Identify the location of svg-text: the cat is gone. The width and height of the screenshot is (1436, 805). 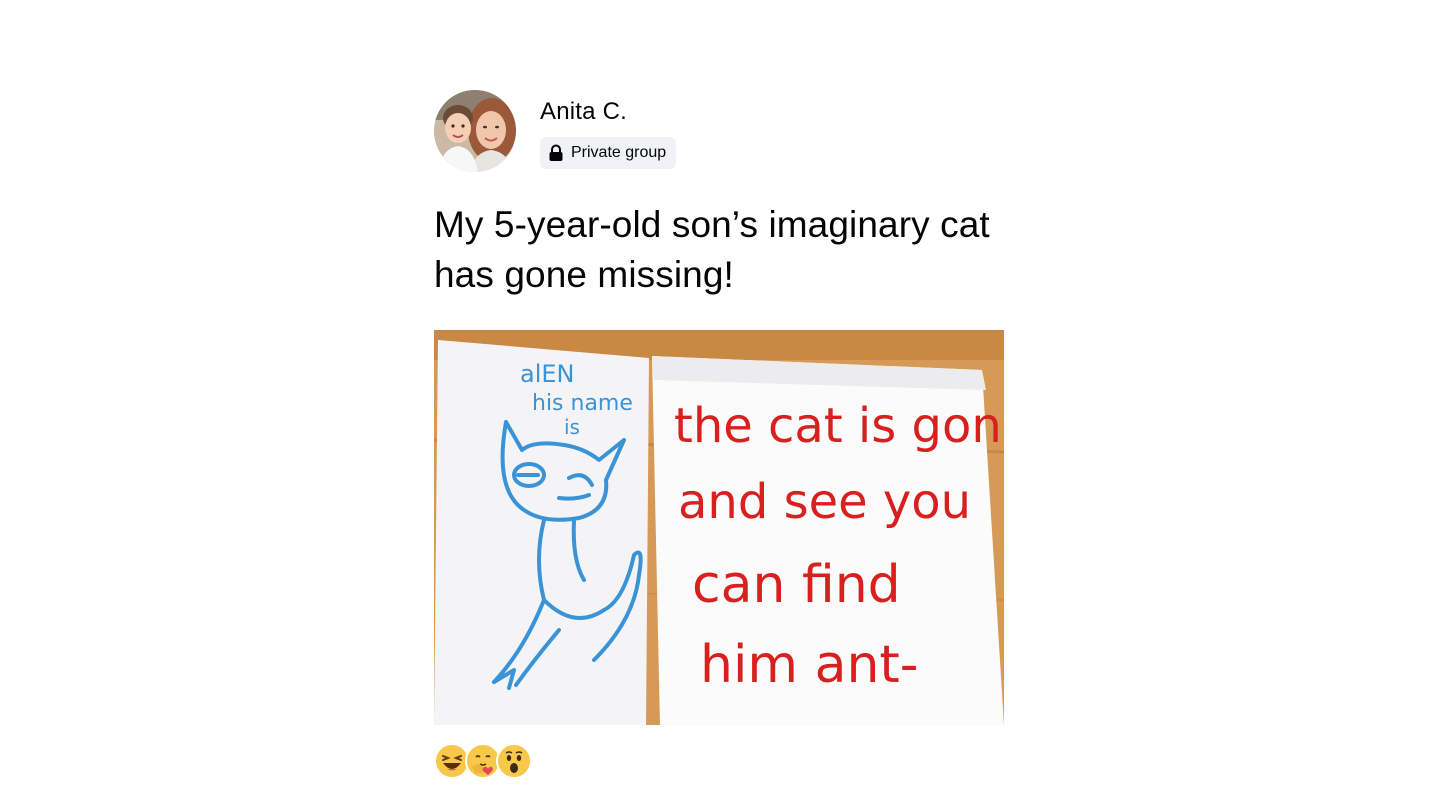
(839, 426).